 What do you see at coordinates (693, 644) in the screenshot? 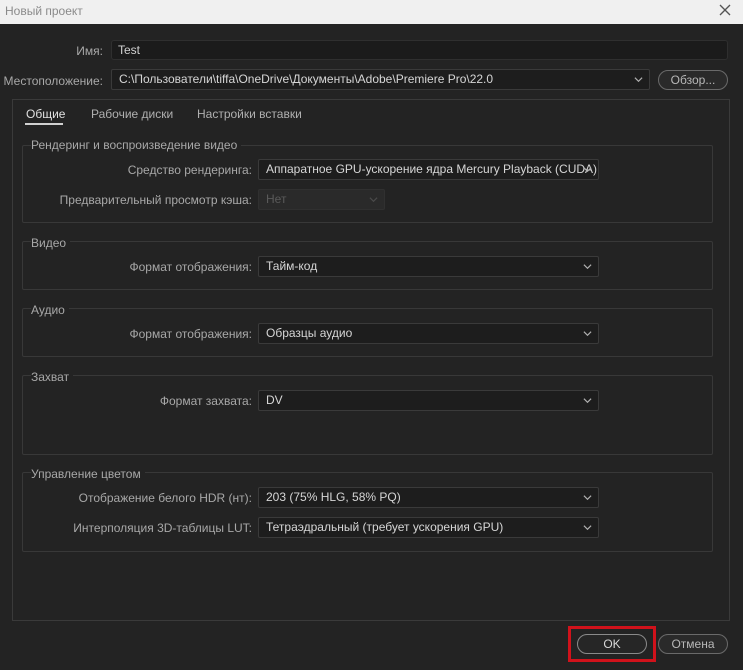
I see `cancel-button: Отмена` at bounding box center [693, 644].